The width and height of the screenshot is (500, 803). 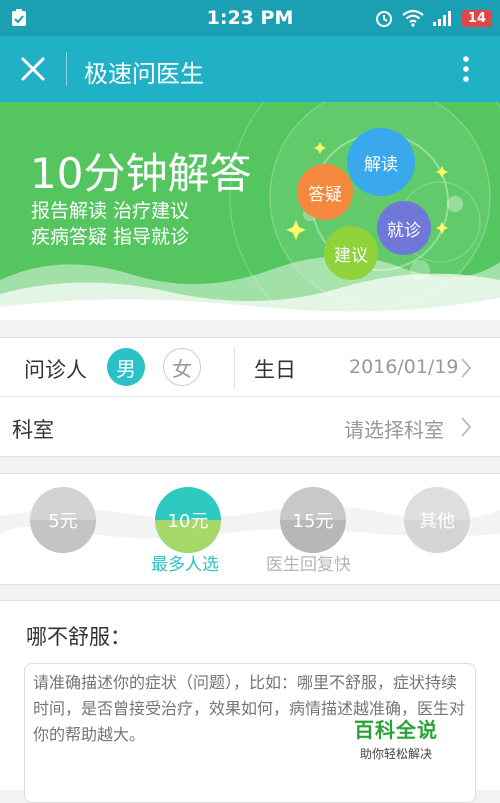 I want to click on price-option-15-label: 15元, so click(x=313, y=521).